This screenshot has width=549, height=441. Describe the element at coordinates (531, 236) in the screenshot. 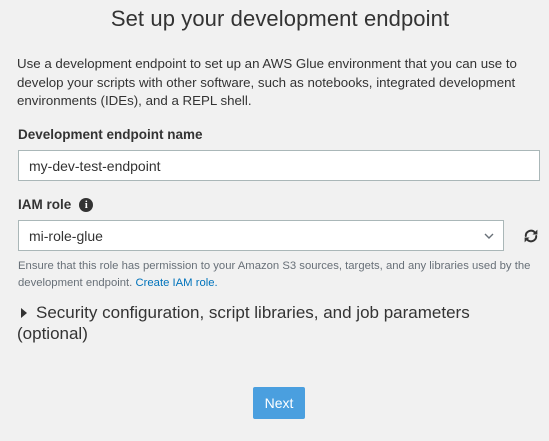

I see `refresh-icon` at that location.